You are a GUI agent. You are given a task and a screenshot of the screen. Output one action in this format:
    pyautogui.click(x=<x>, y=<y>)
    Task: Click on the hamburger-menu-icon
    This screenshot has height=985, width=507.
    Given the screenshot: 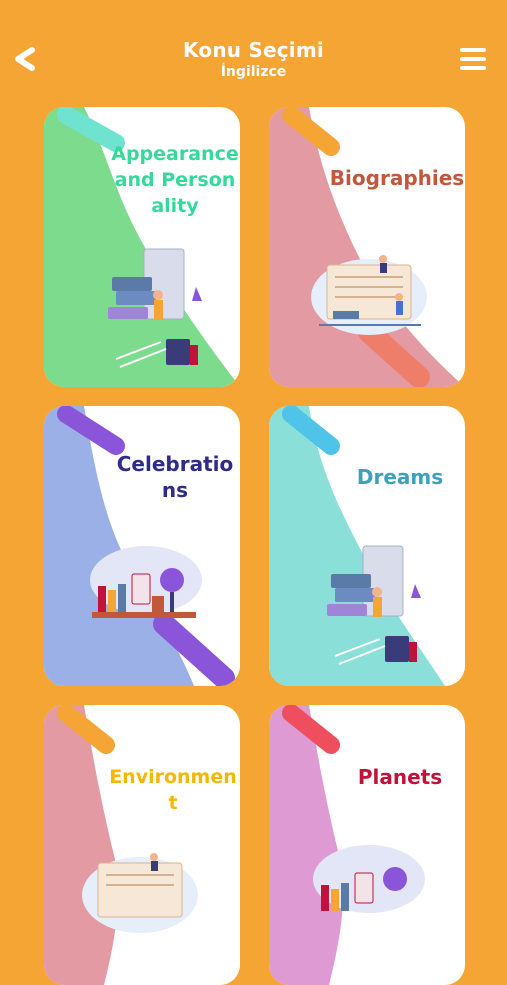 What is the action you would take?
    pyautogui.click(x=473, y=59)
    